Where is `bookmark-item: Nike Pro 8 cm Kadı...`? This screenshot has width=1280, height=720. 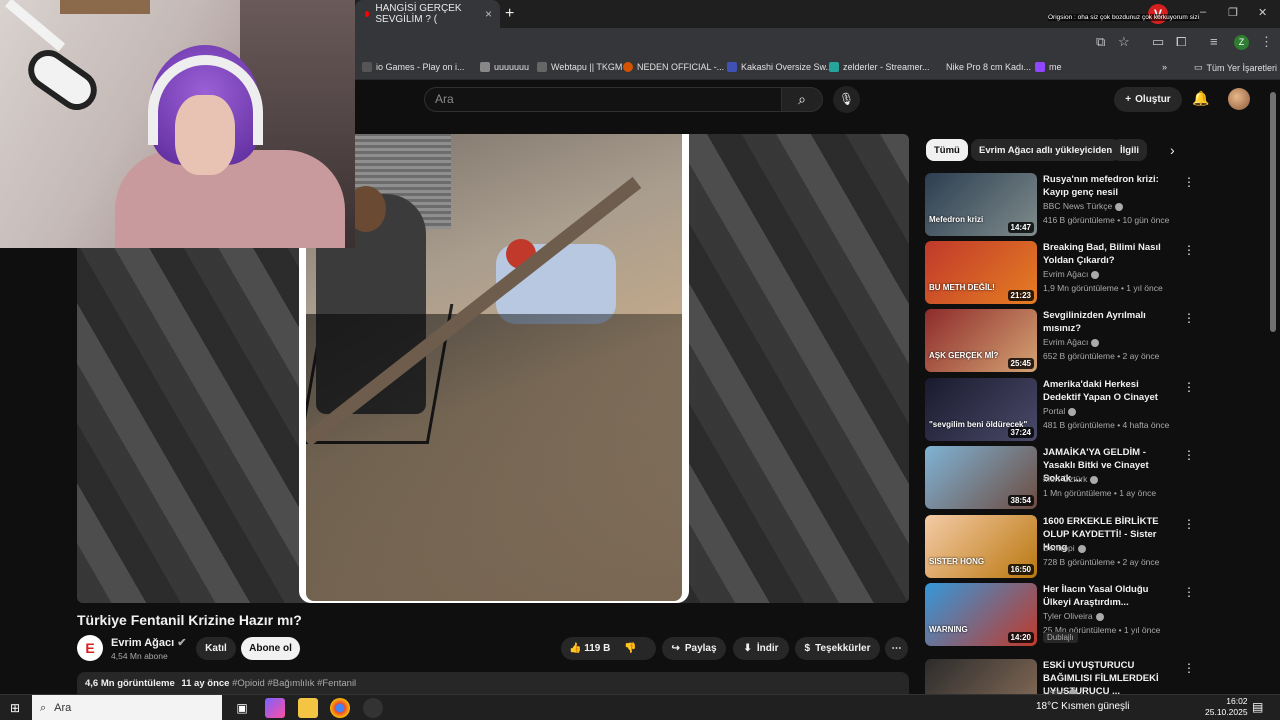
bookmark-item: Nike Pro 8 cm Kadı... is located at coordinates (988, 67).